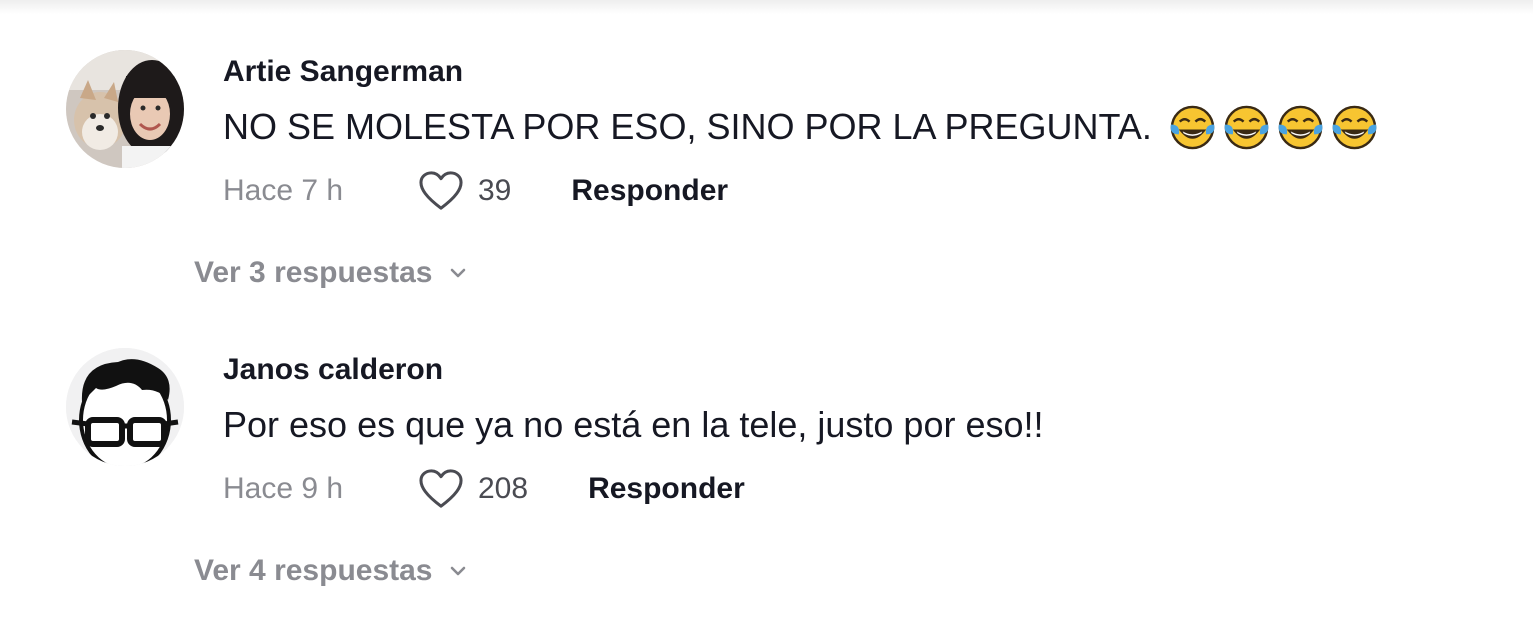 The height and width of the screenshot is (620, 1533). I want to click on like-button: 39, so click(464, 191).